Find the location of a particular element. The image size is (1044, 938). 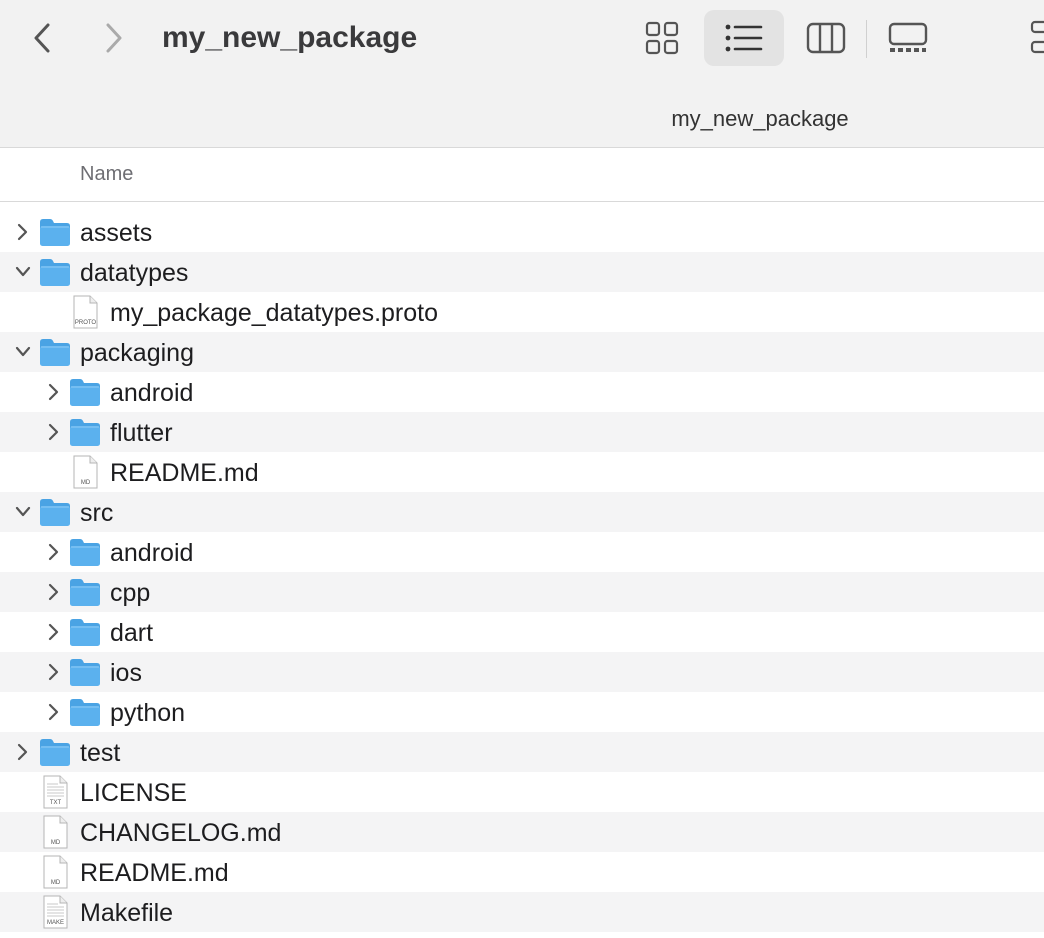

group-button is located at coordinates (1031, 38).